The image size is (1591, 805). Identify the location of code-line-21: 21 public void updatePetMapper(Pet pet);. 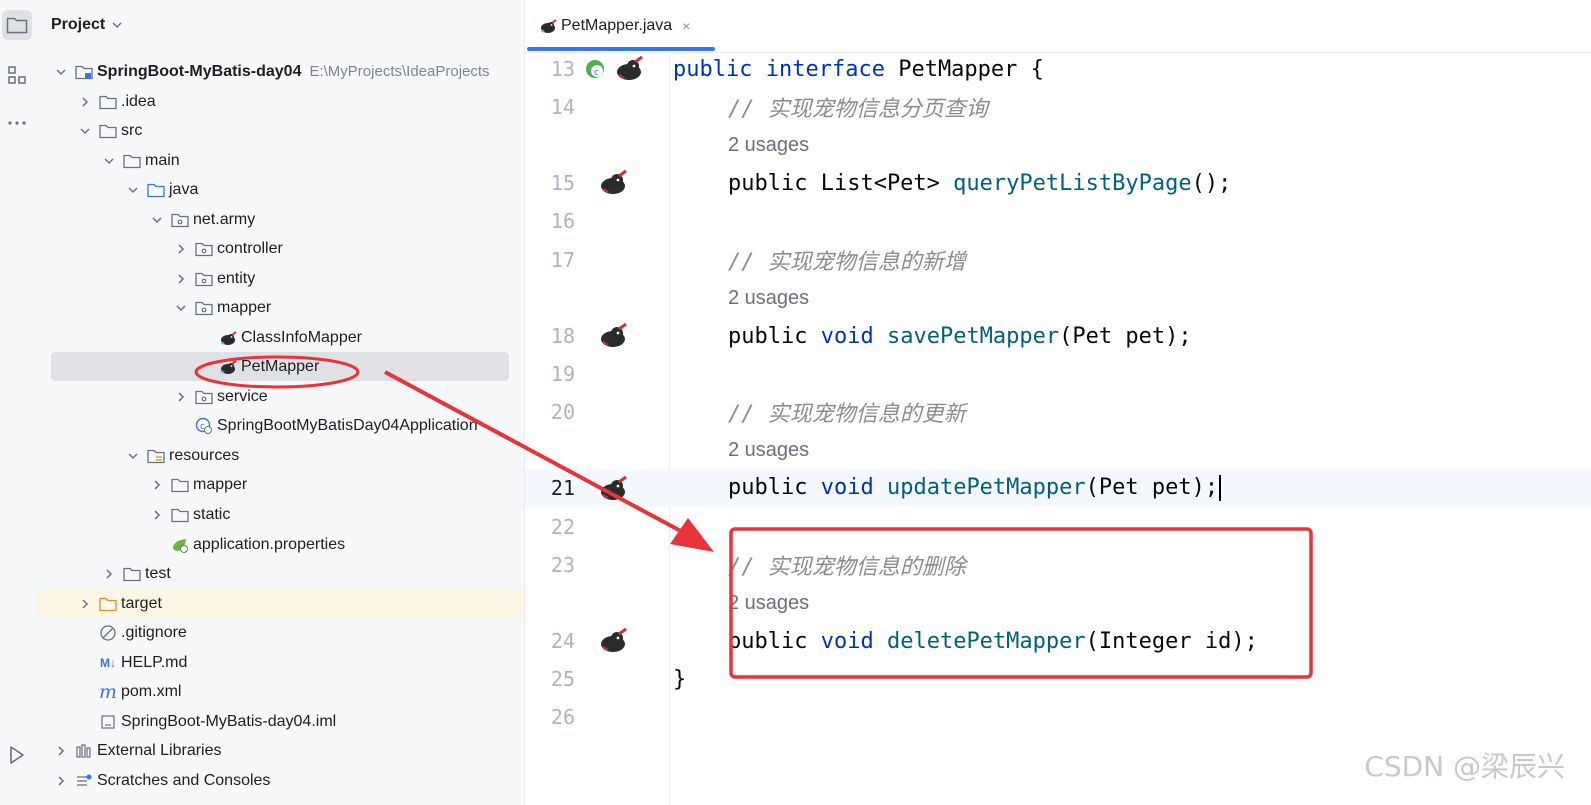
(1058, 488).